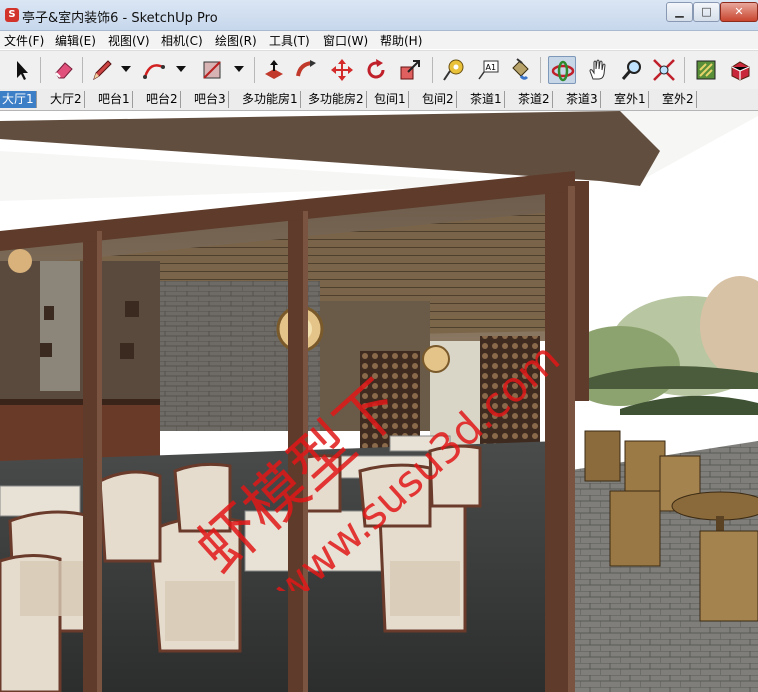  Describe the element at coordinates (486, 99) in the screenshot. I see `tab-scene-10: 茶道1` at that location.